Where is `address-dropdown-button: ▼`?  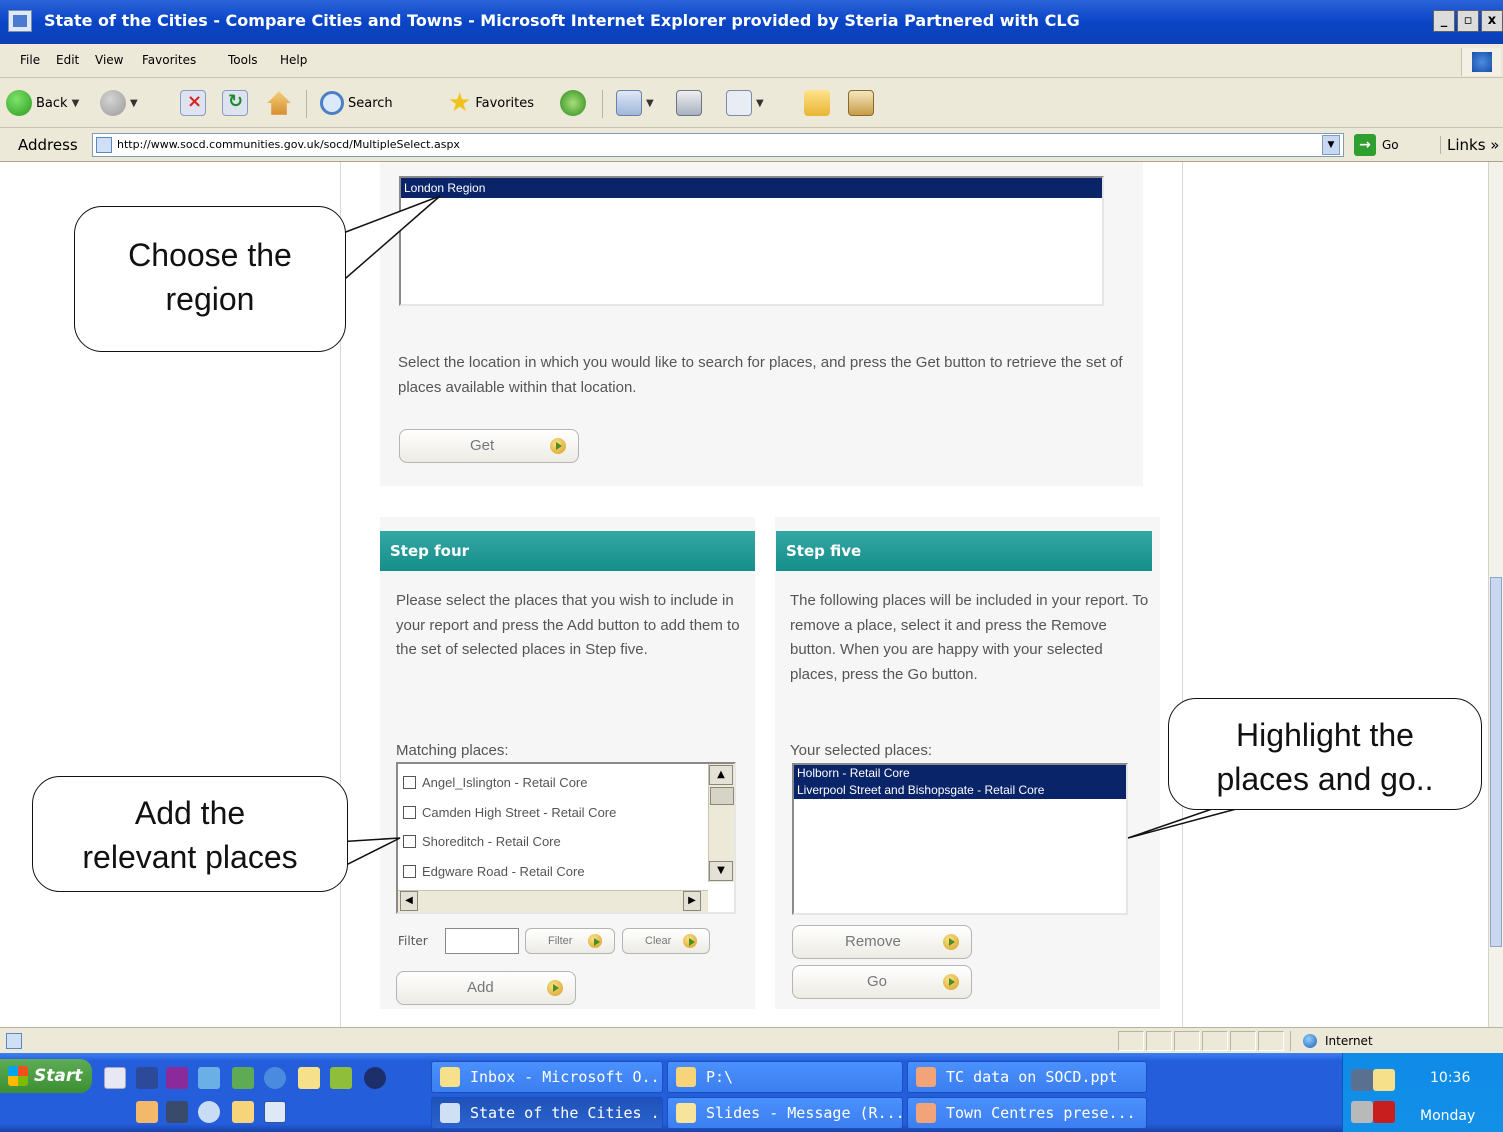
address-dropdown-button: ▼ is located at coordinates (1331, 145).